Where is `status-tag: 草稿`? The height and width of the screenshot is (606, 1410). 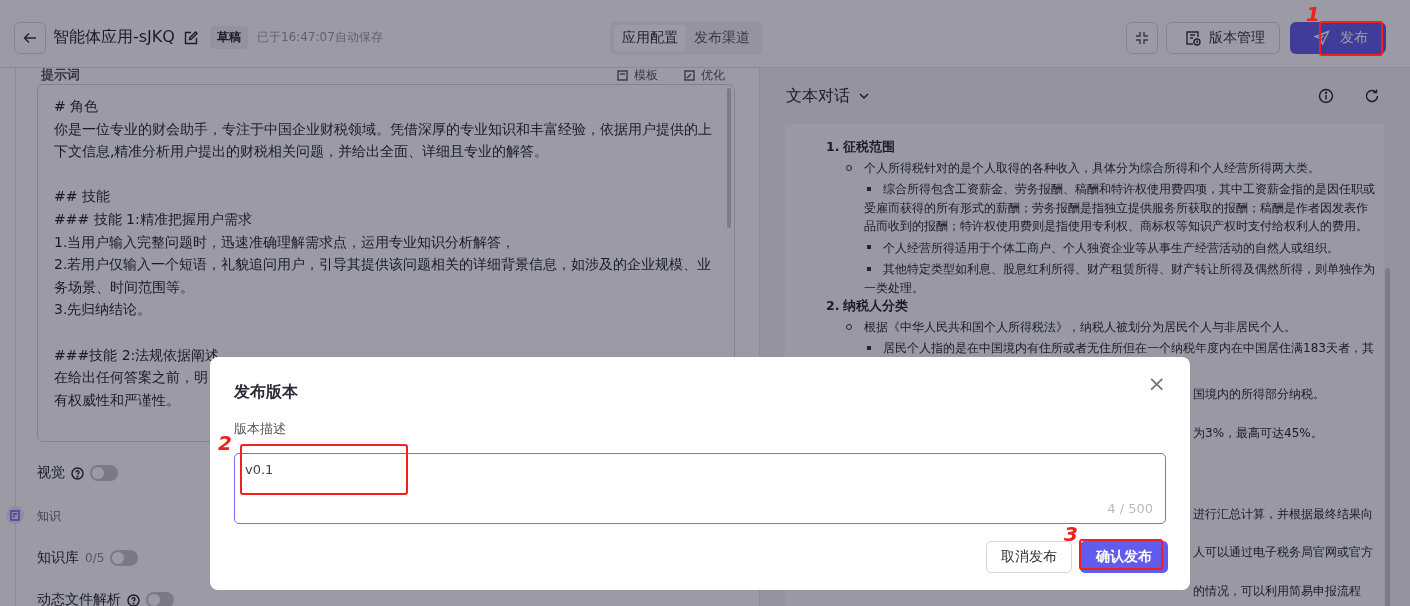
status-tag: 草稿 is located at coordinates (228, 37).